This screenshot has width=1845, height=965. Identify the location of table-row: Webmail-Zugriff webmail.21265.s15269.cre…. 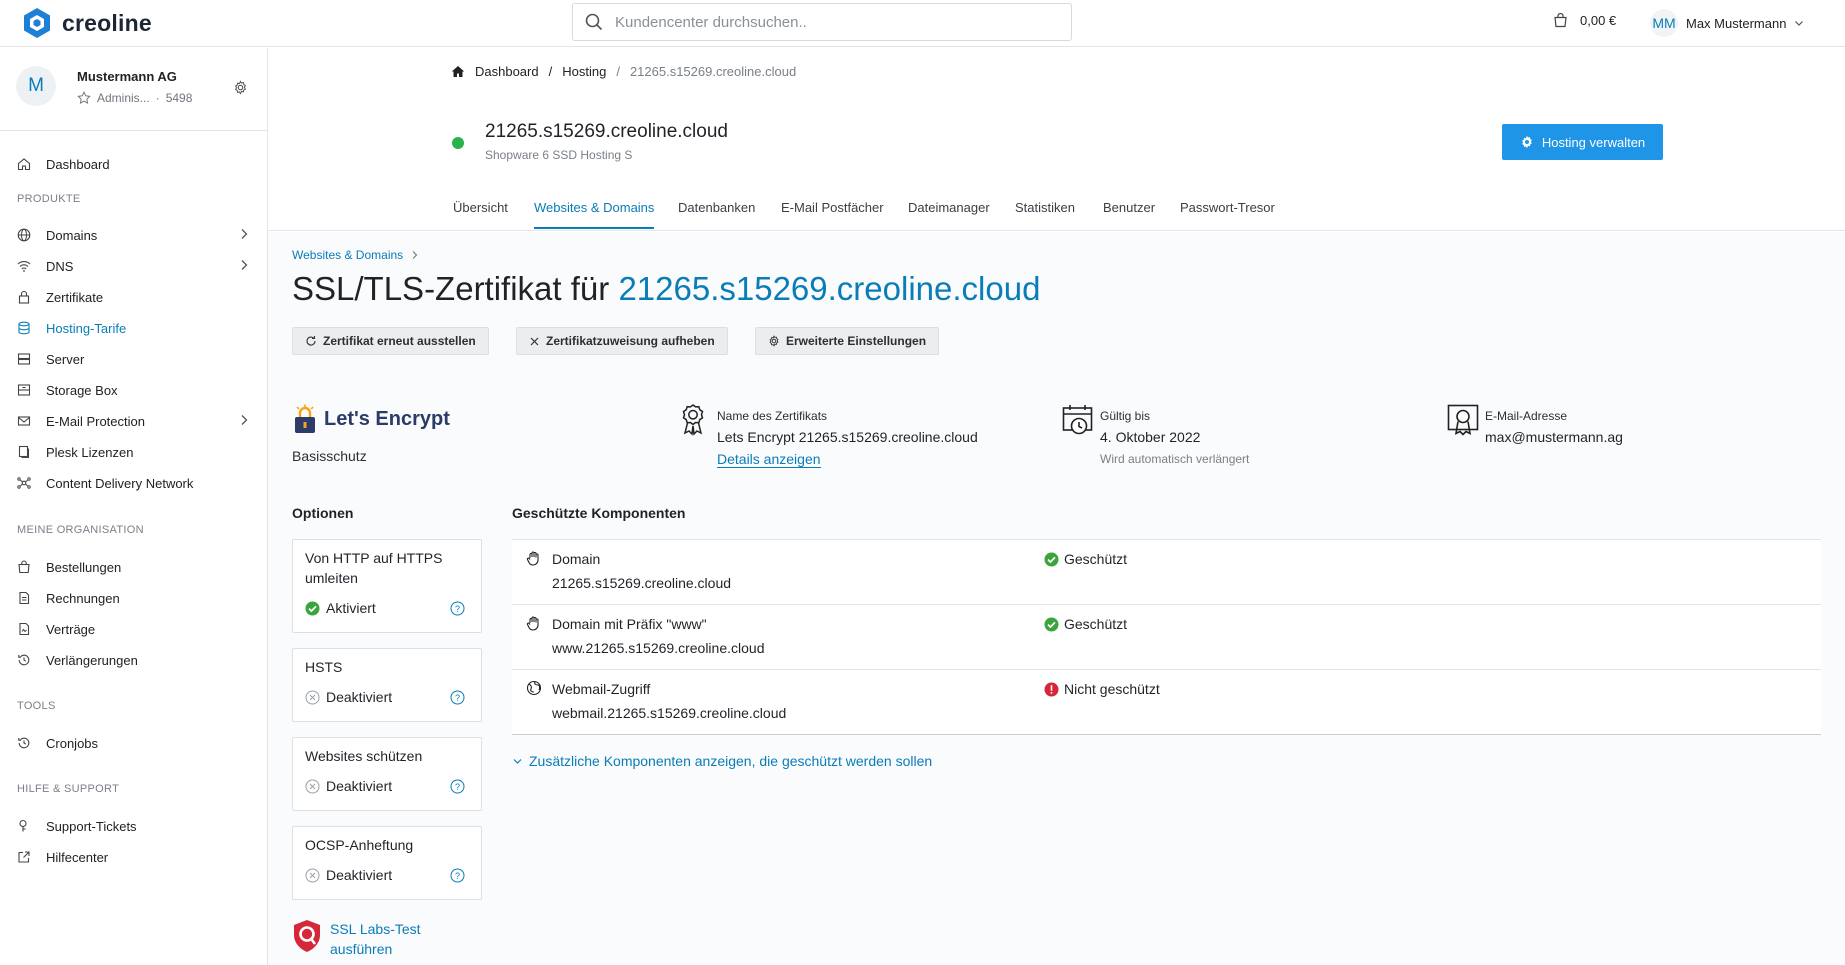
(1166, 702).